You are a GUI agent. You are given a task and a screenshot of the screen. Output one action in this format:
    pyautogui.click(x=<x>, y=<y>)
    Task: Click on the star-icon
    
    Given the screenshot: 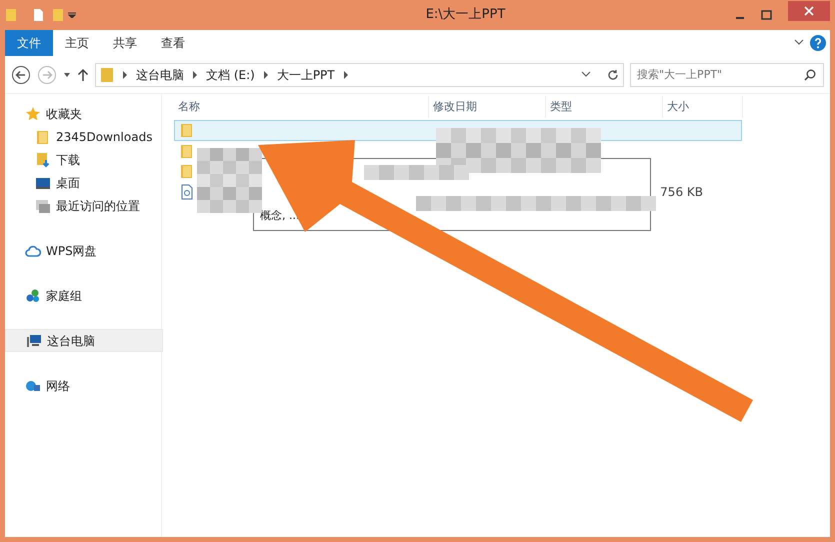 What is the action you would take?
    pyautogui.click(x=33, y=114)
    